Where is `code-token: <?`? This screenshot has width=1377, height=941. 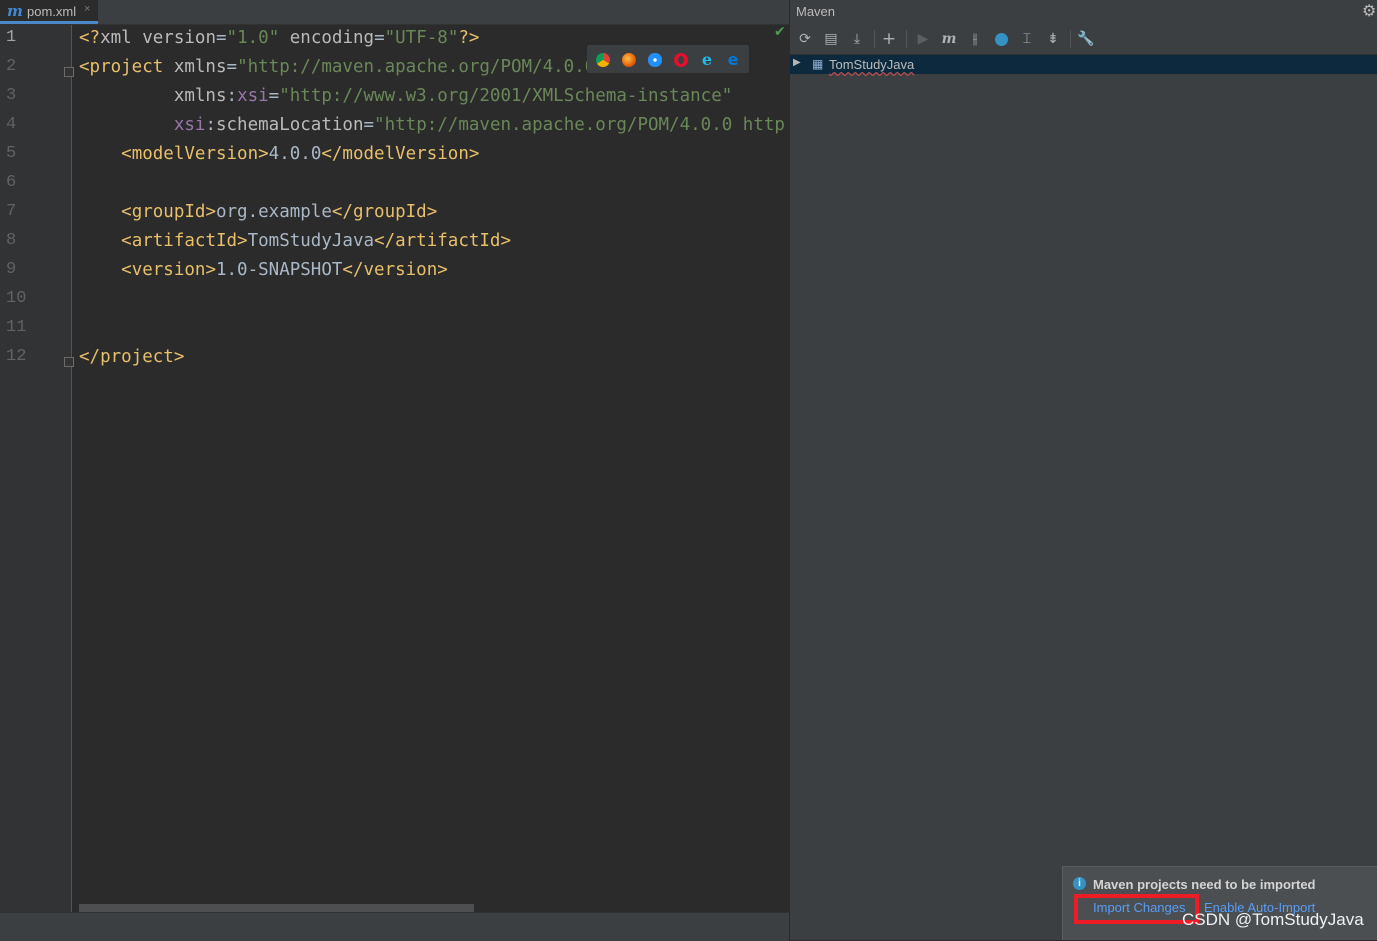 code-token: <? is located at coordinates (90, 38).